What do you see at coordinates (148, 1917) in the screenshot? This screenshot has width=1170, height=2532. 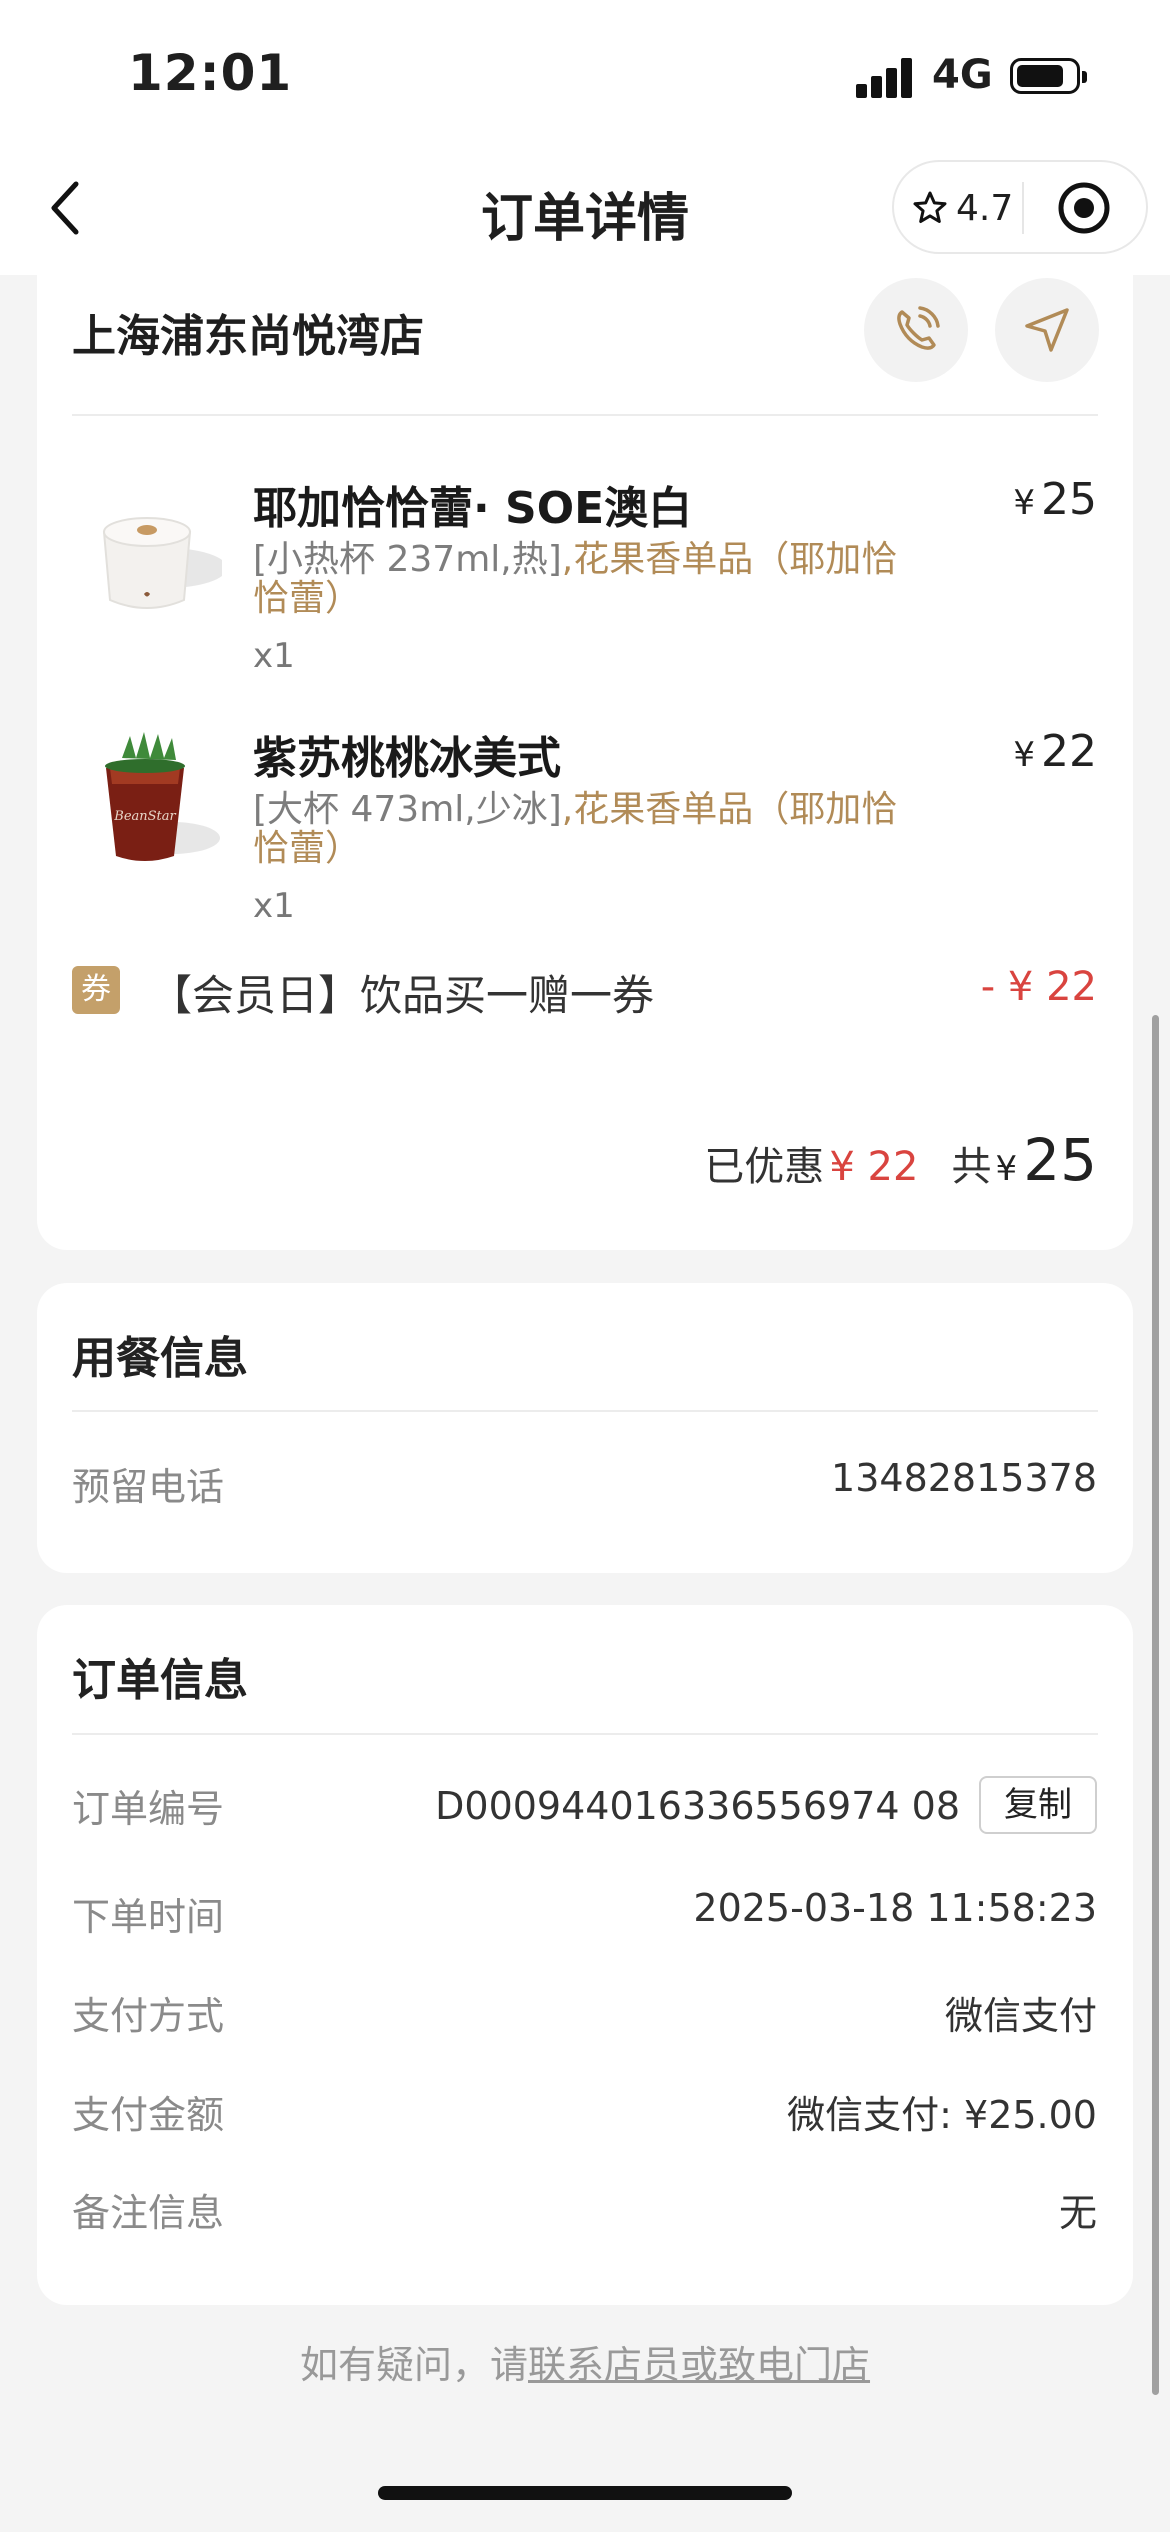 I see `order-time-label: 下单时间` at bounding box center [148, 1917].